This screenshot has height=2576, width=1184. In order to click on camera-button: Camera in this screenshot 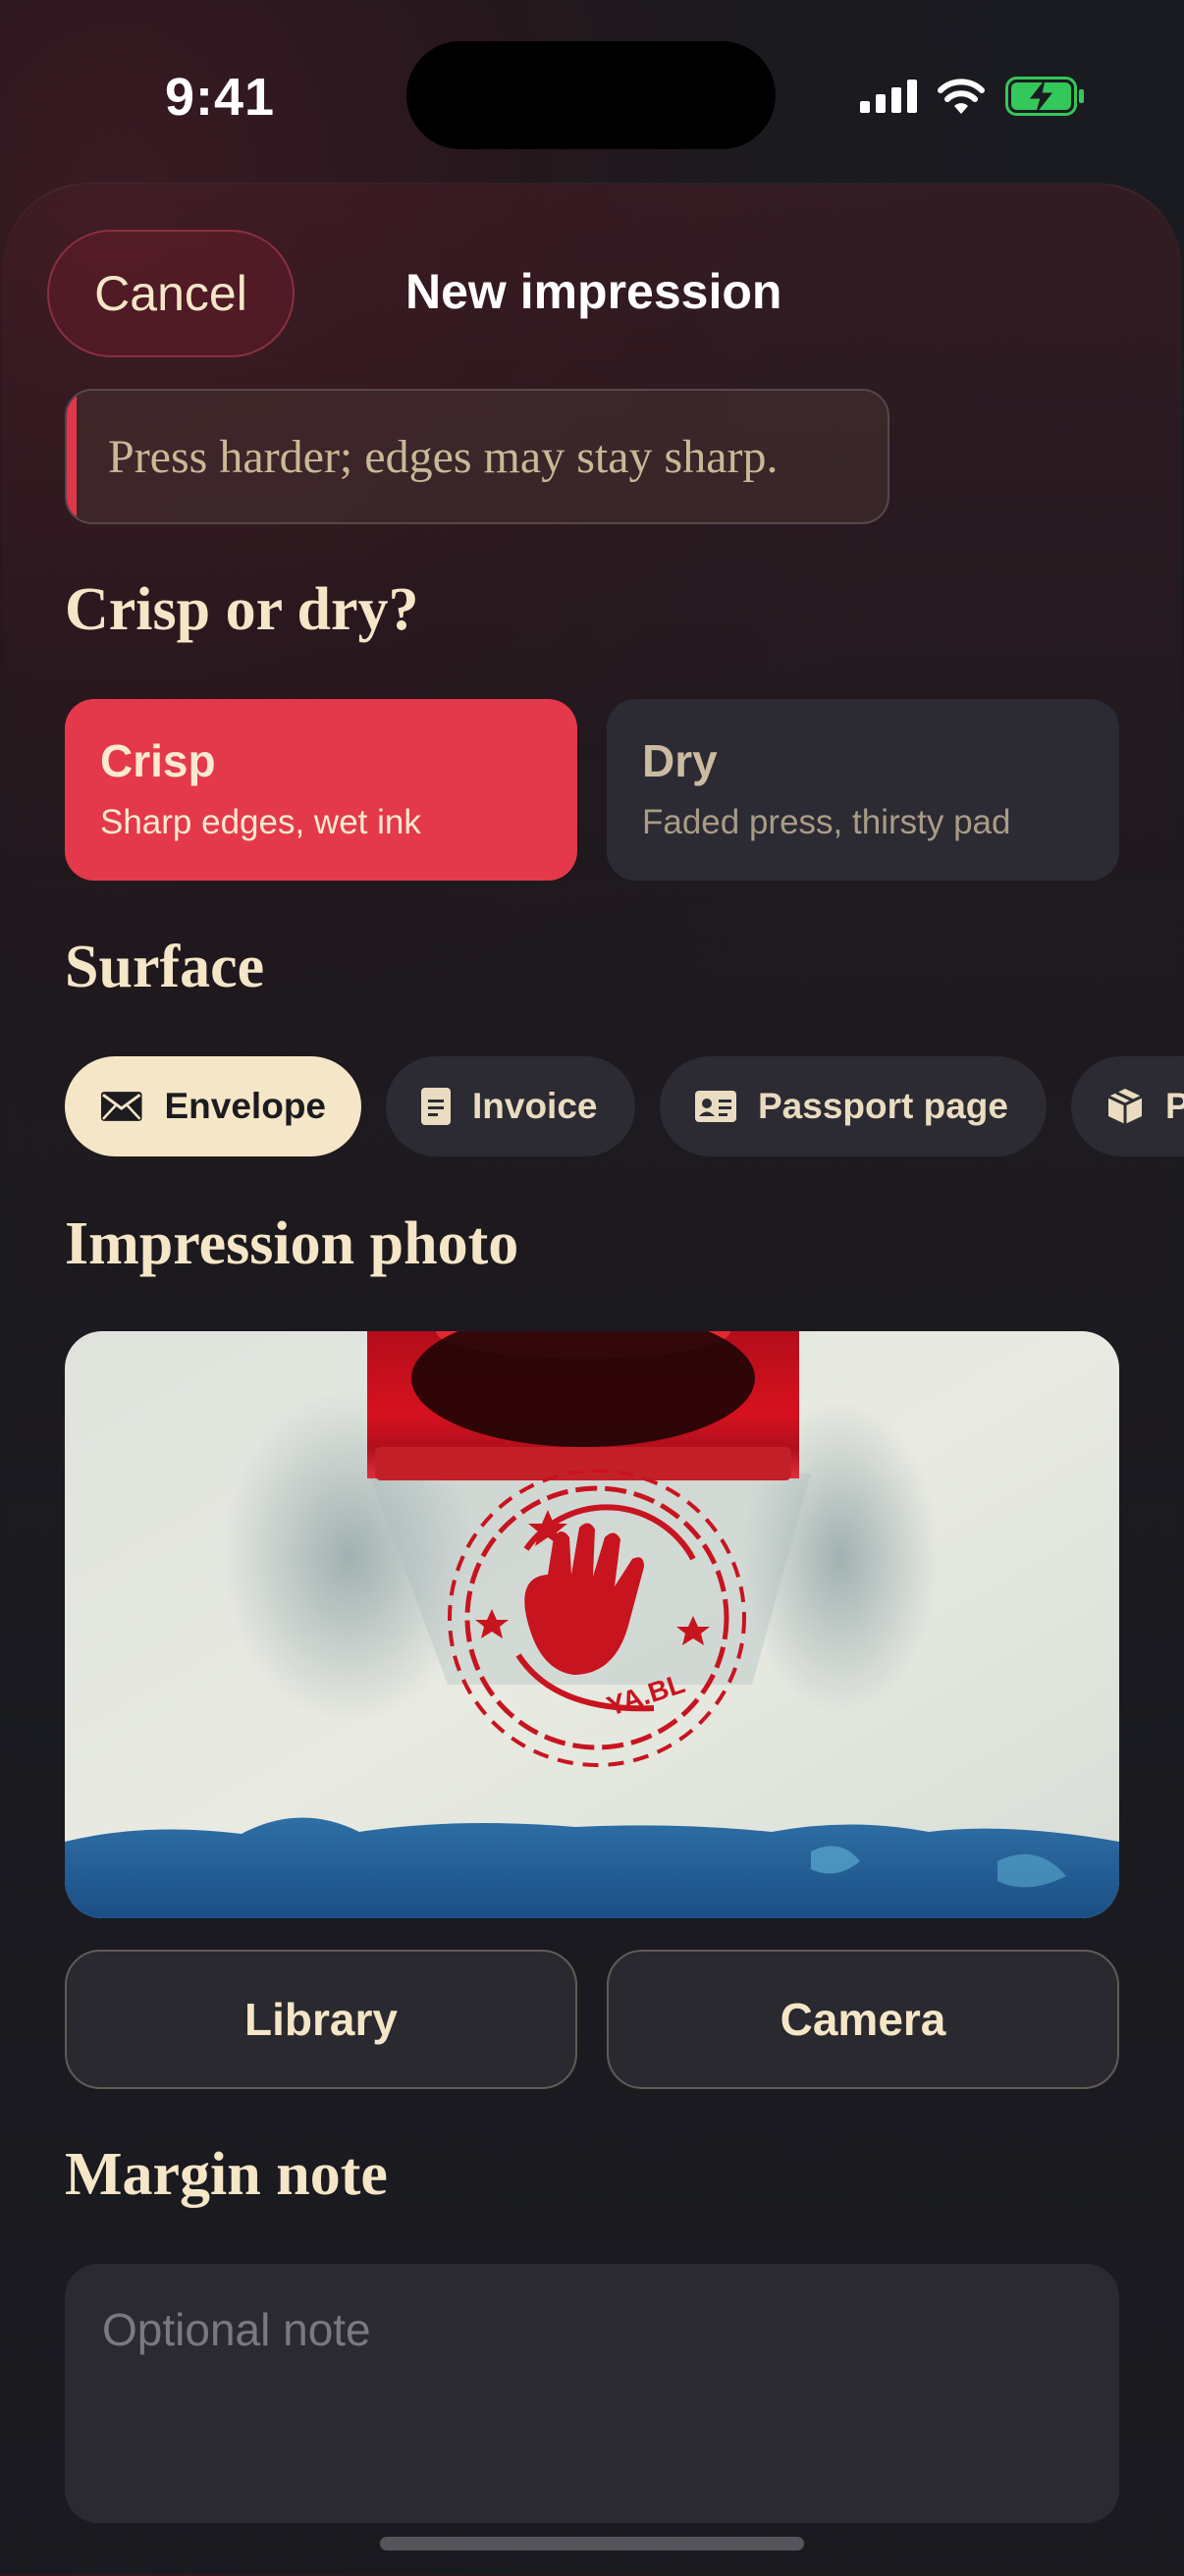, I will do `click(863, 2019)`.